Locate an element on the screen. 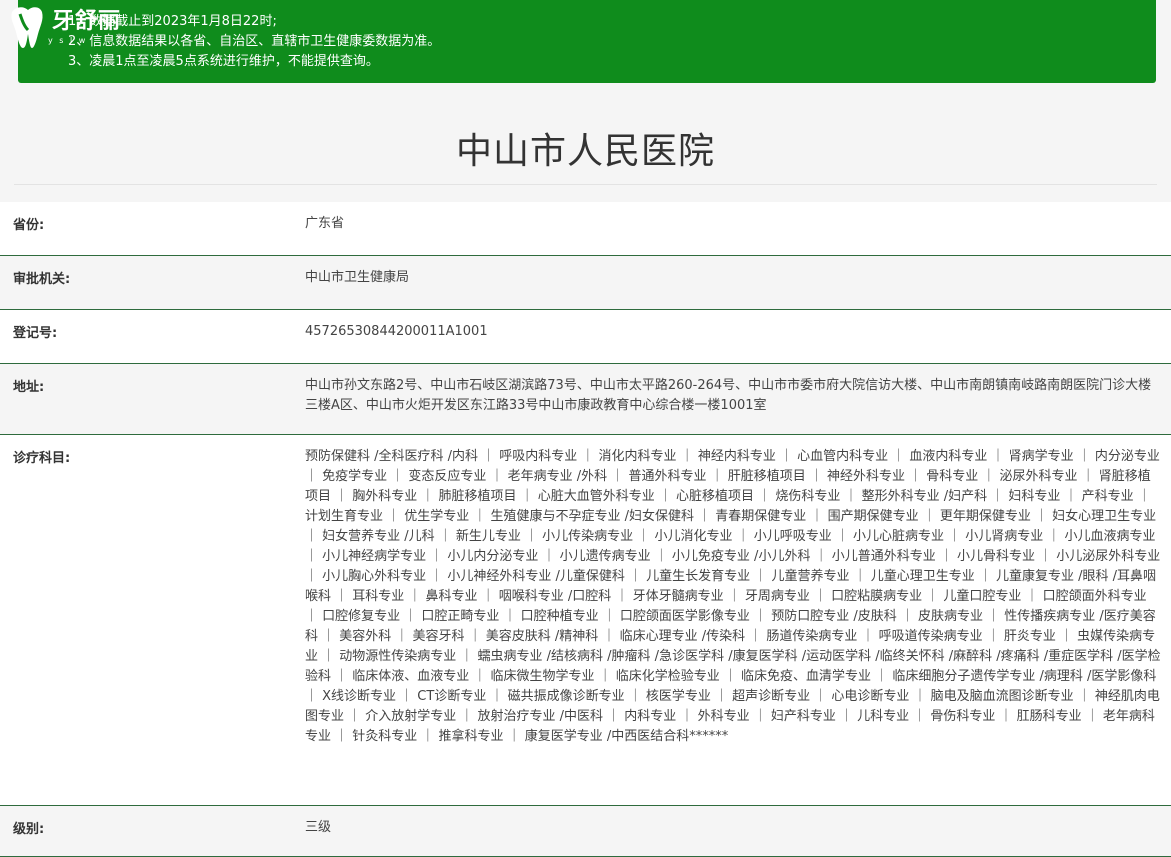 The image size is (1171, 857). notice-line-1: 1、数据截止到2023年1月8日22时; is located at coordinates (172, 21).